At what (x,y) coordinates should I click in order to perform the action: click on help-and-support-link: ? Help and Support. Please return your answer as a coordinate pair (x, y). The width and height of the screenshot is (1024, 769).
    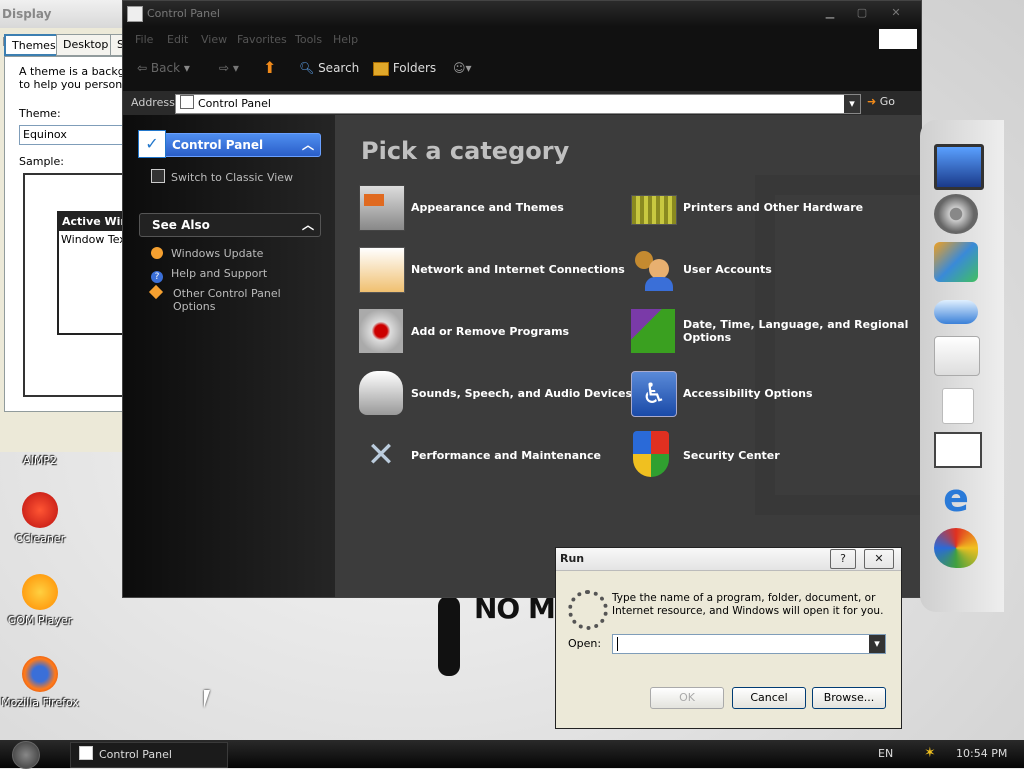
    Looking at the image, I should click on (209, 275).